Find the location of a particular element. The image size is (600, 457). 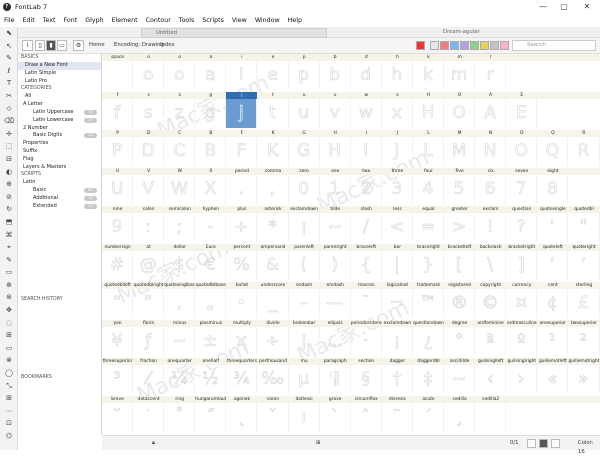

glyph-cell: × is located at coordinates (242, 341).